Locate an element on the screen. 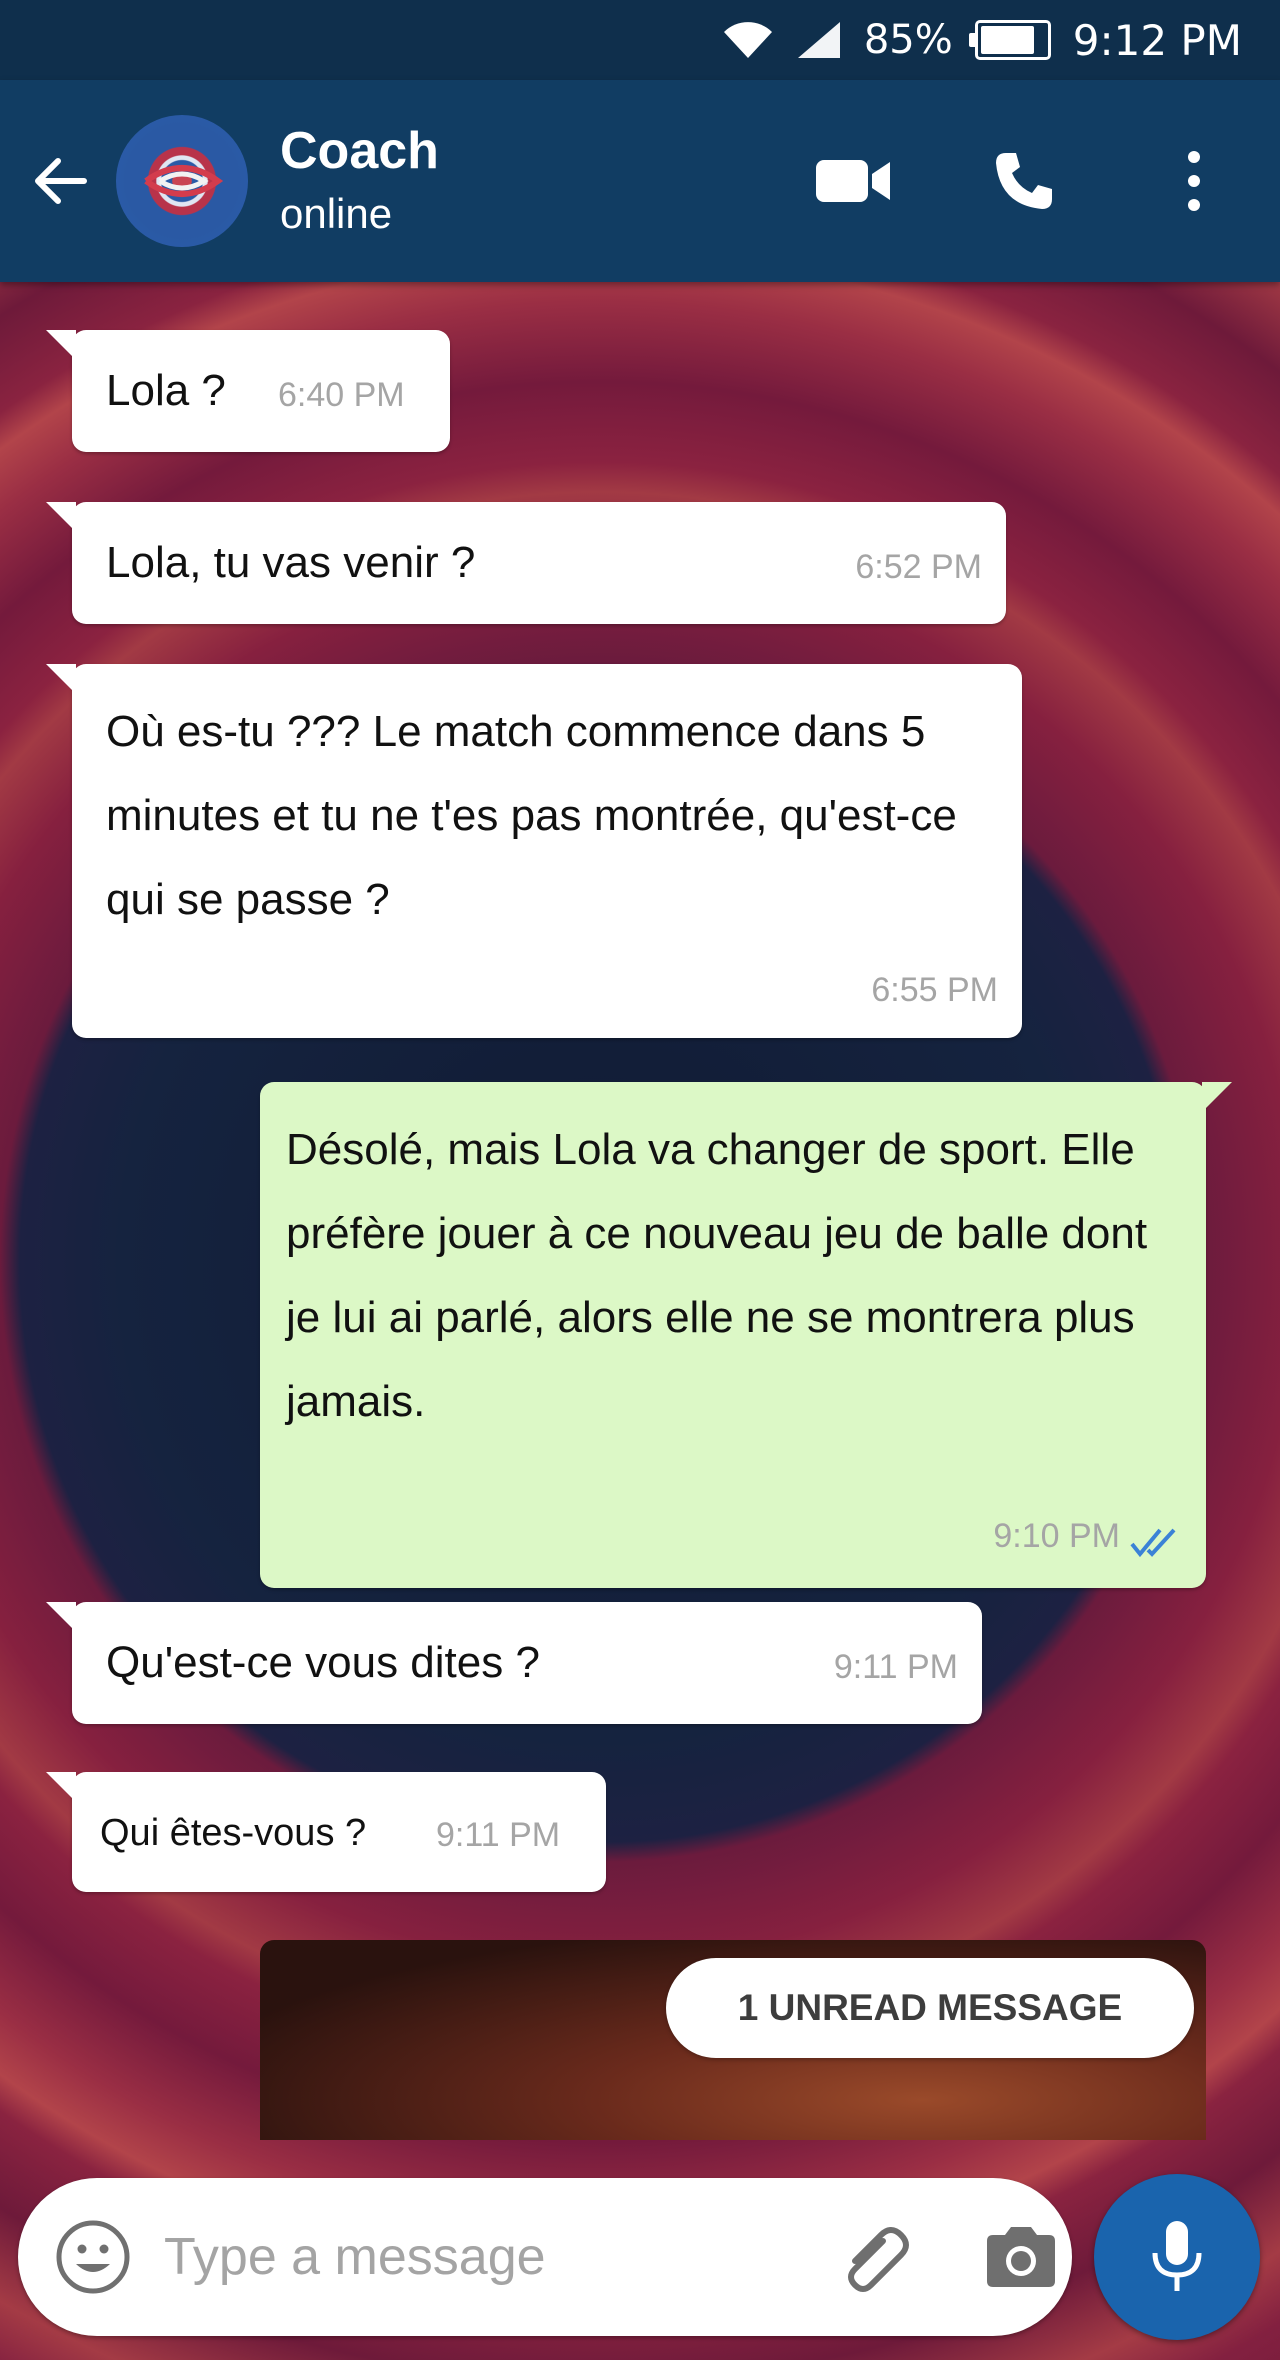  signal-icon is located at coordinates (819, 40).